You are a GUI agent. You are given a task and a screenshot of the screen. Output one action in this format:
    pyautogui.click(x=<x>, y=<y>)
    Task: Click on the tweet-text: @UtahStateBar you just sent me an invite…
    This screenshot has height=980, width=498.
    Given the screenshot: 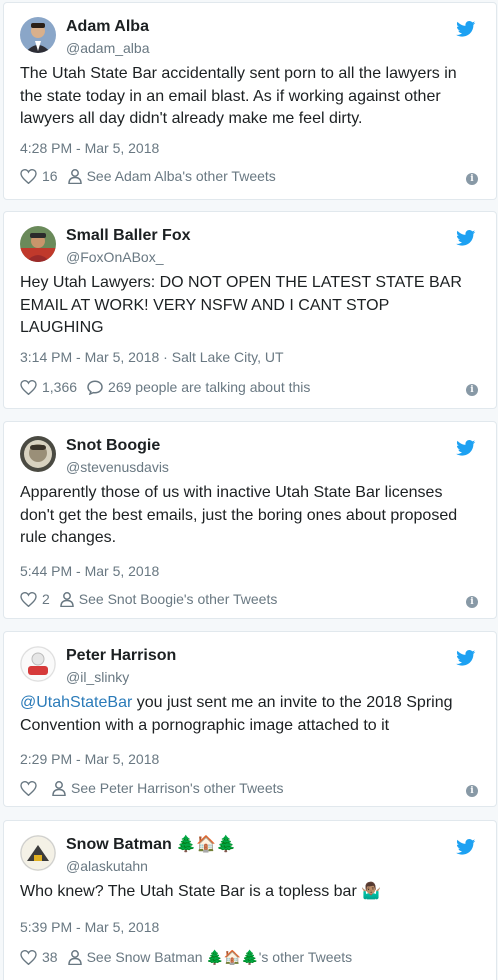 What is the action you would take?
    pyautogui.click(x=249, y=714)
    